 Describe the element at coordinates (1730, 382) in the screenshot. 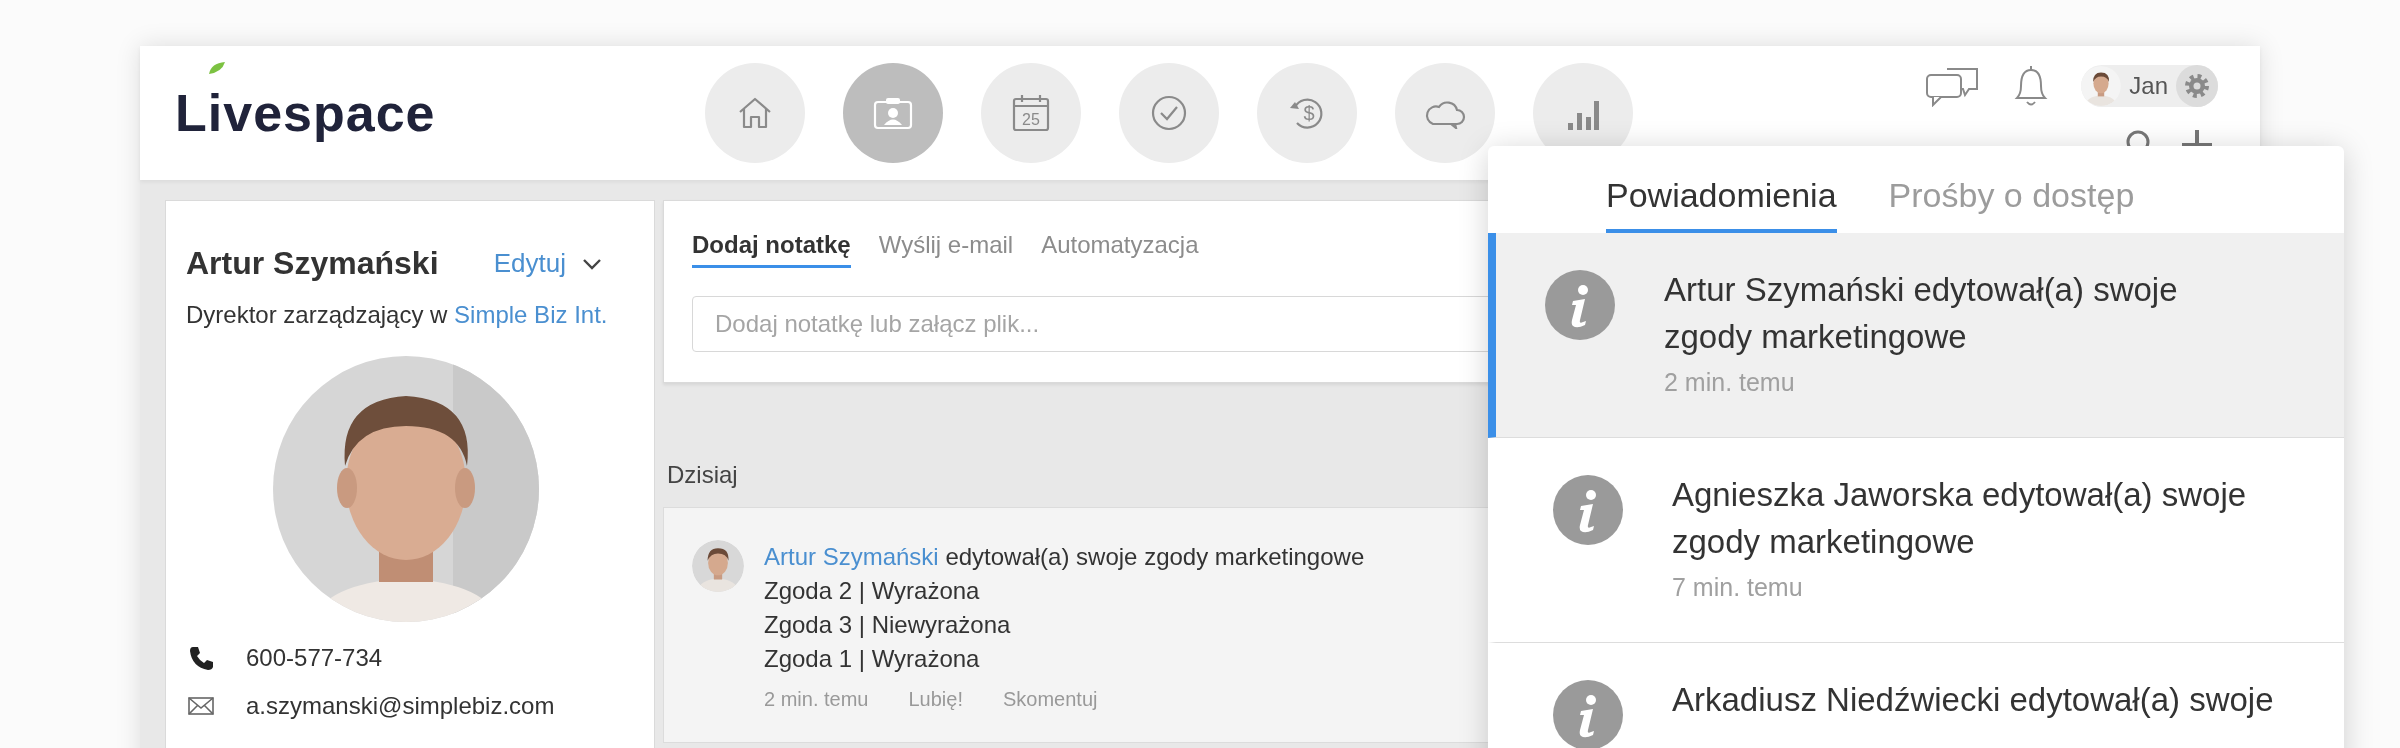

I see `notification-time: 2 min. temu` at that location.